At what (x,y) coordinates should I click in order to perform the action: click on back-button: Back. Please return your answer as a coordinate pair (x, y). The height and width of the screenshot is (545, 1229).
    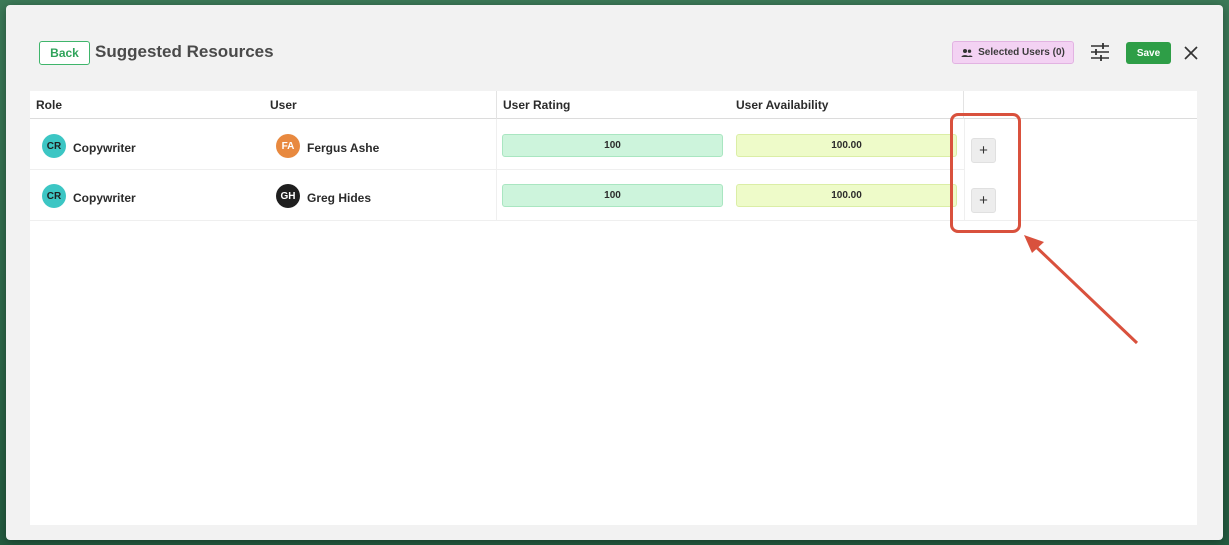
    Looking at the image, I should click on (64, 53).